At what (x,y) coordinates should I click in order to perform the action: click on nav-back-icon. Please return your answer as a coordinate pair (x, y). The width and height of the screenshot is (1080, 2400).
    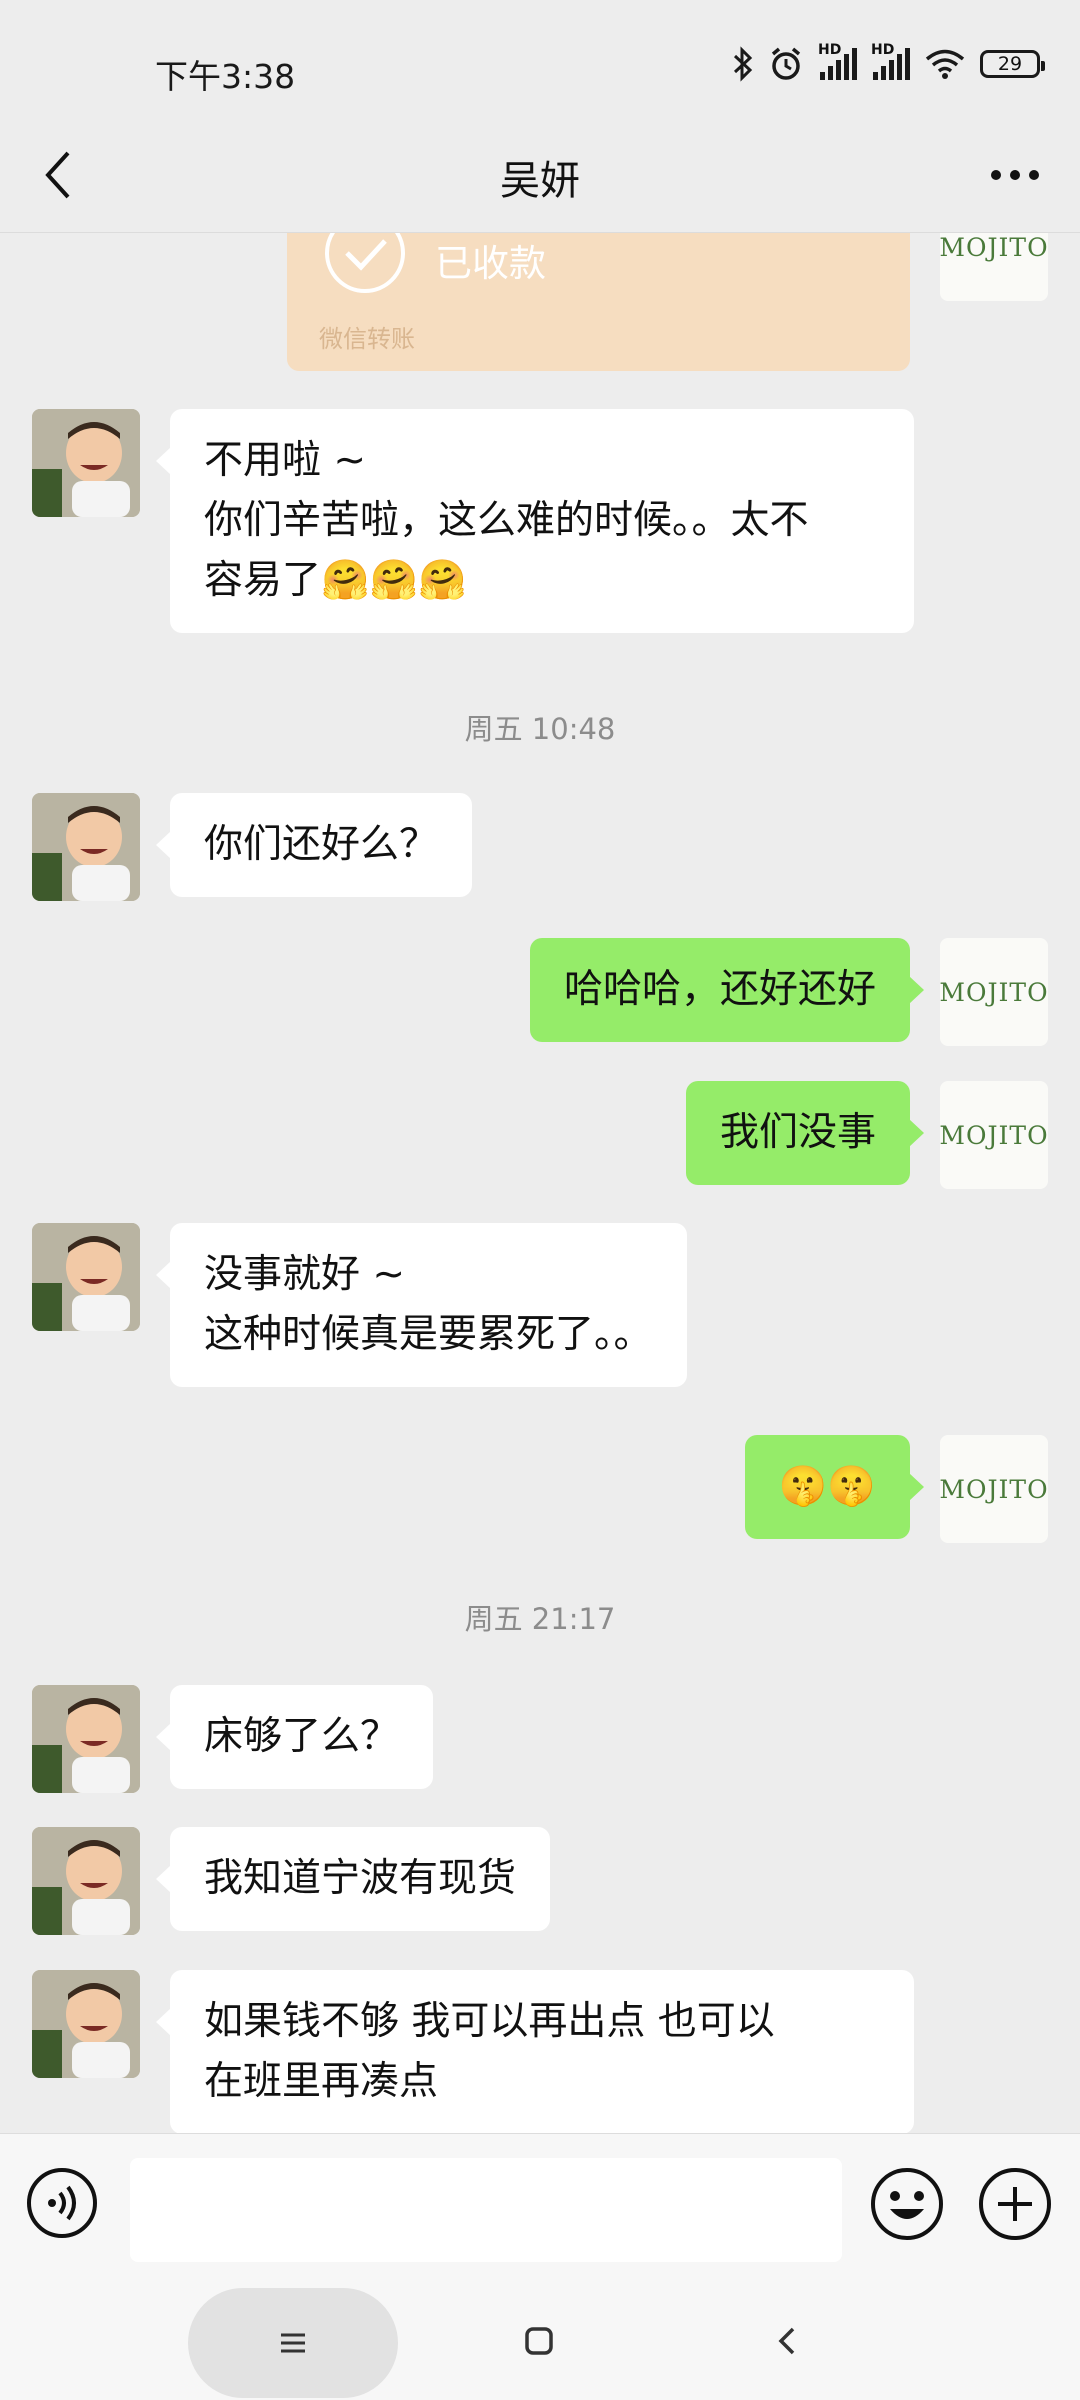
    Looking at the image, I should click on (786, 2341).